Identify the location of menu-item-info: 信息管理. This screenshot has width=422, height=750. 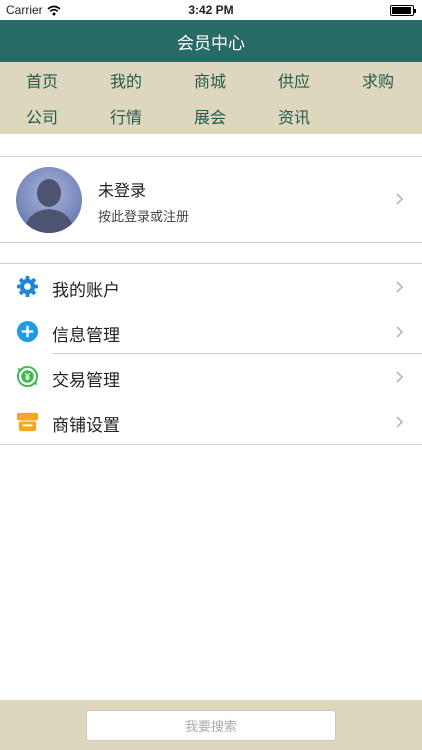
(211, 331).